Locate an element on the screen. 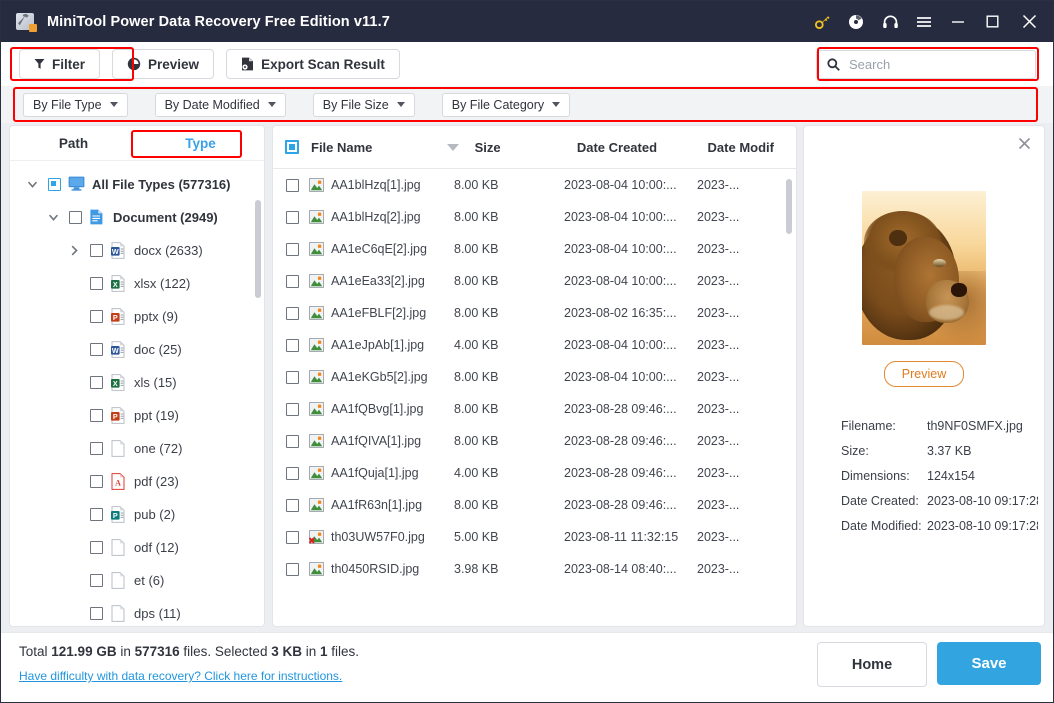 The image size is (1054, 703). selected-files: 1 is located at coordinates (323, 651).